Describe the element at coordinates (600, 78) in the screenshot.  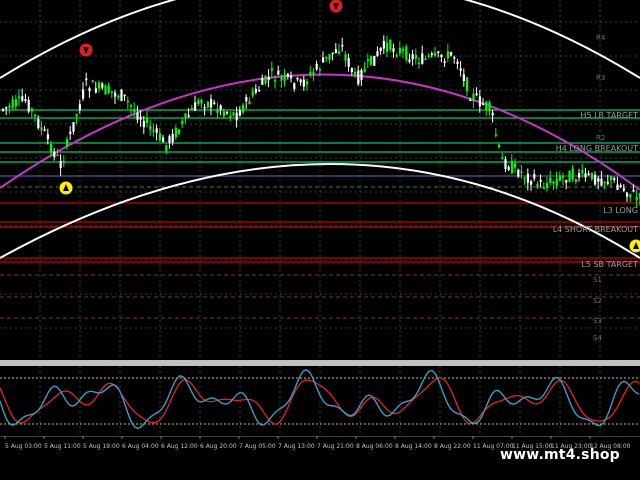
I see `pivot-label: R3` at that location.